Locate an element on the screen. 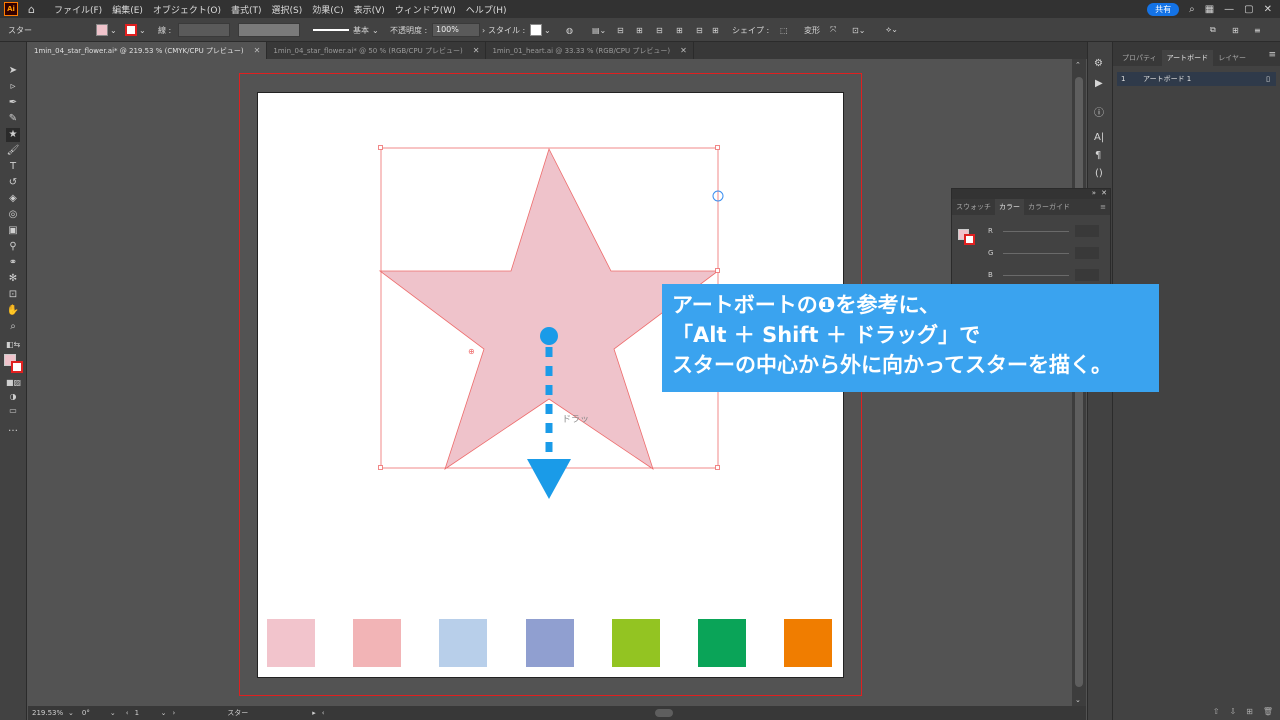  bounding-box-icon: ⬚ is located at coordinates (784, 30).